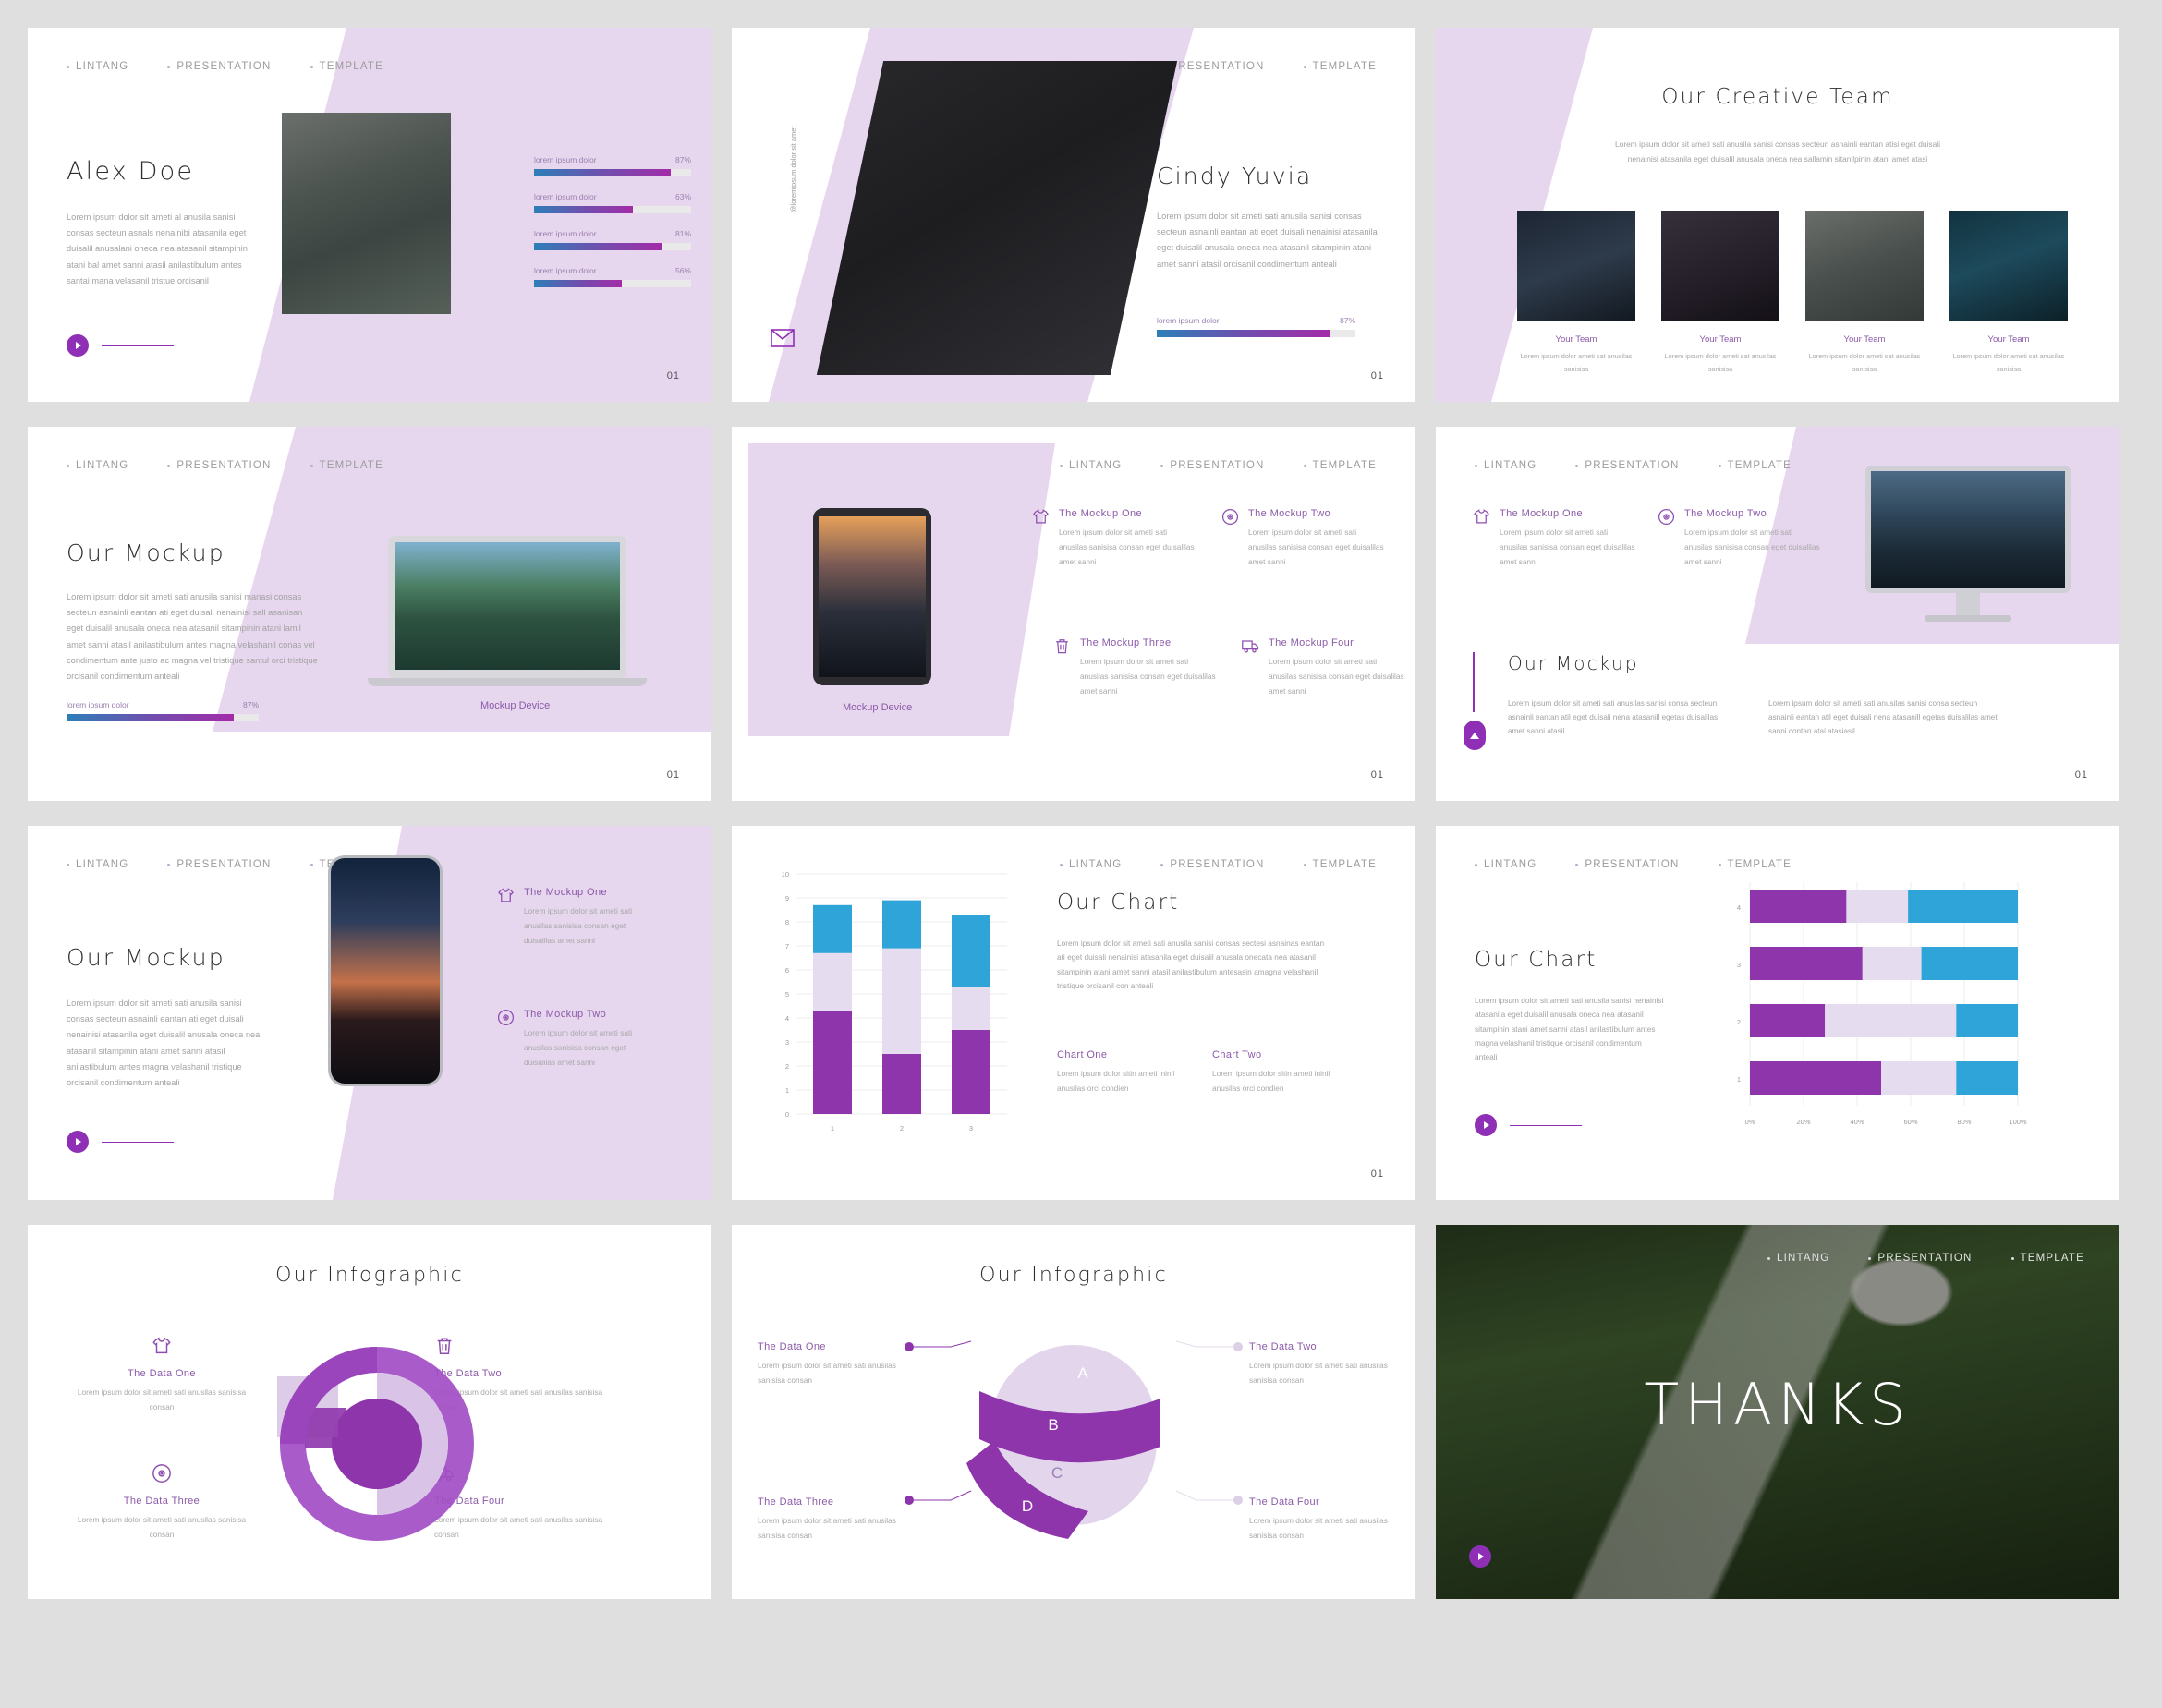 This screenshot has width=2162, height=1708. What do you see at coordinates (787, 1018) in the screenshot?
I see `svg-text: 4` at bounding box center [787, 1018].